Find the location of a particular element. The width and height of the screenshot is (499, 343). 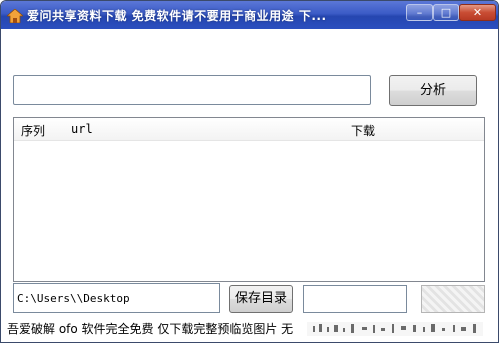

column-header-download: 下载 is located at coordinates (363, 130).